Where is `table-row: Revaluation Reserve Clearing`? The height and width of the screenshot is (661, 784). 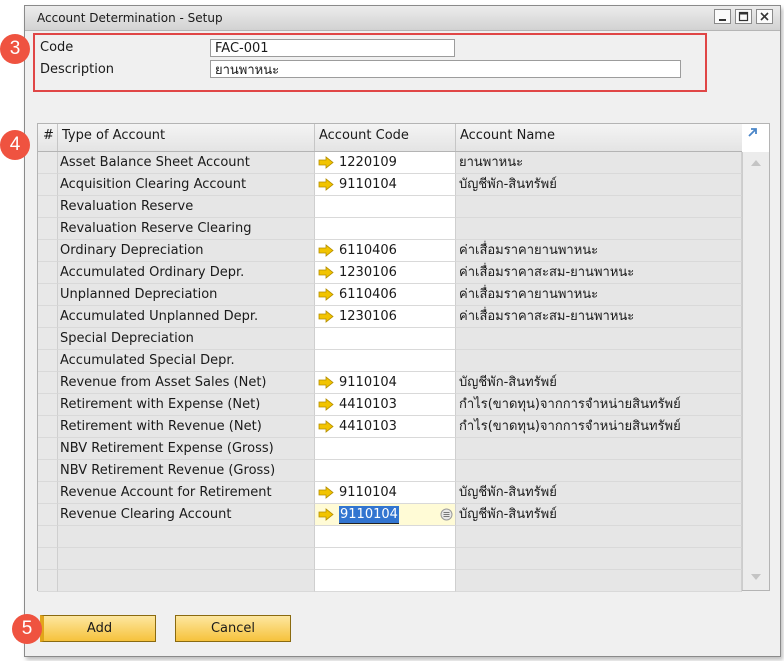 table-row: Revaluation Reserve Clearing is located at coordinates (390, 229).